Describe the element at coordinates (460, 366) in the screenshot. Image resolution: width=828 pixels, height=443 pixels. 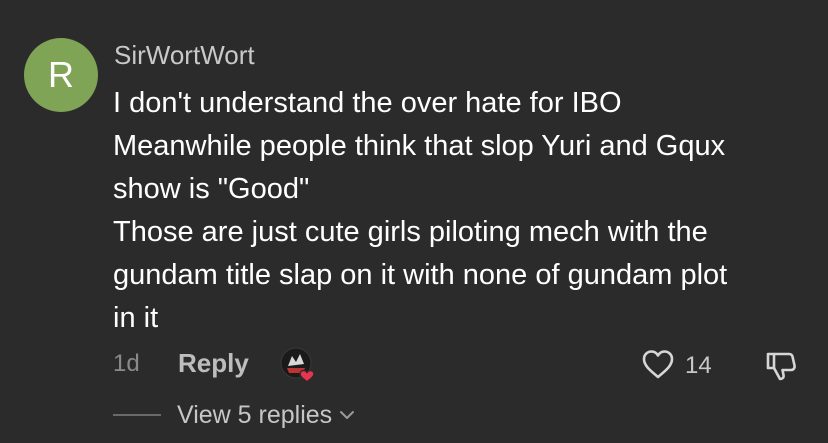
I see `comment-actions: 1d Reply 14` at that location.